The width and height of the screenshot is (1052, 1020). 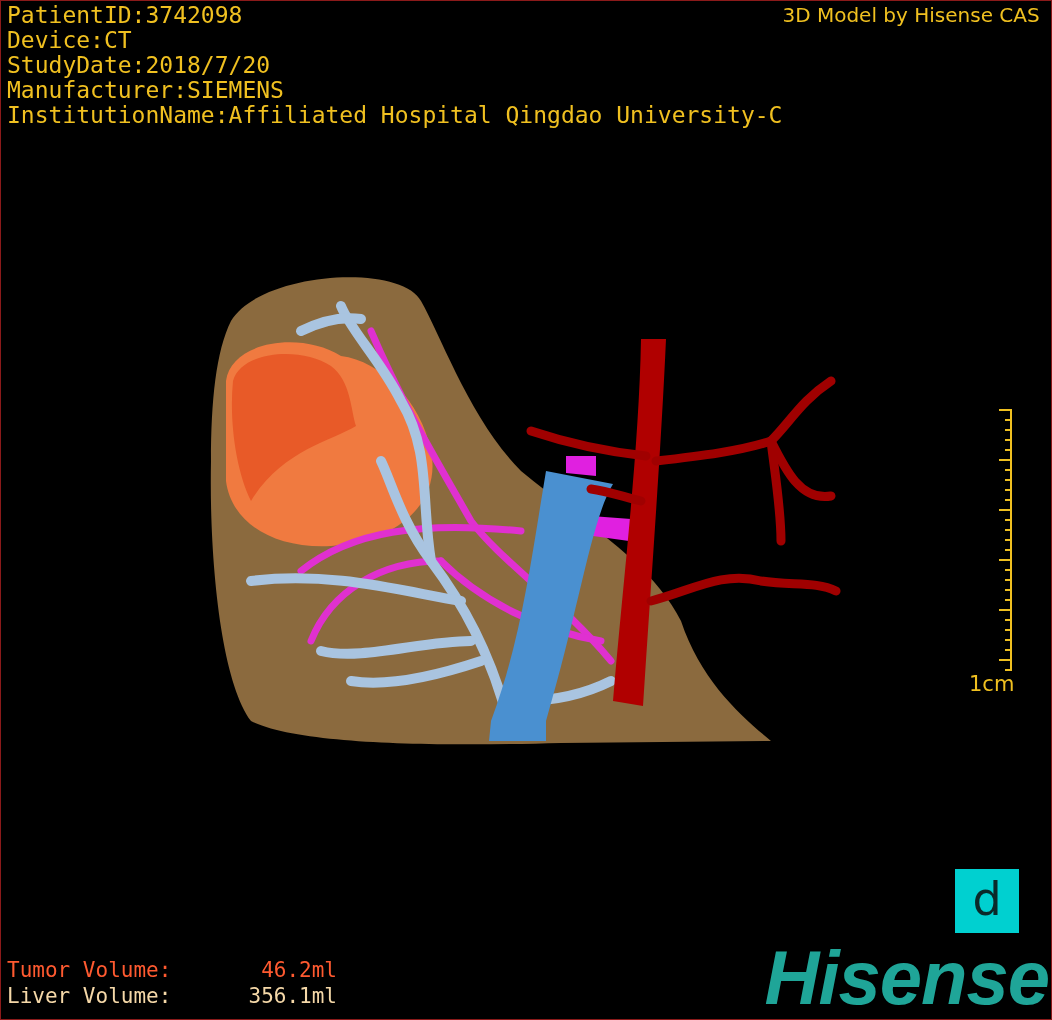 I want to click on volume-label: Liver Volume:, so click(x=90, y=996).